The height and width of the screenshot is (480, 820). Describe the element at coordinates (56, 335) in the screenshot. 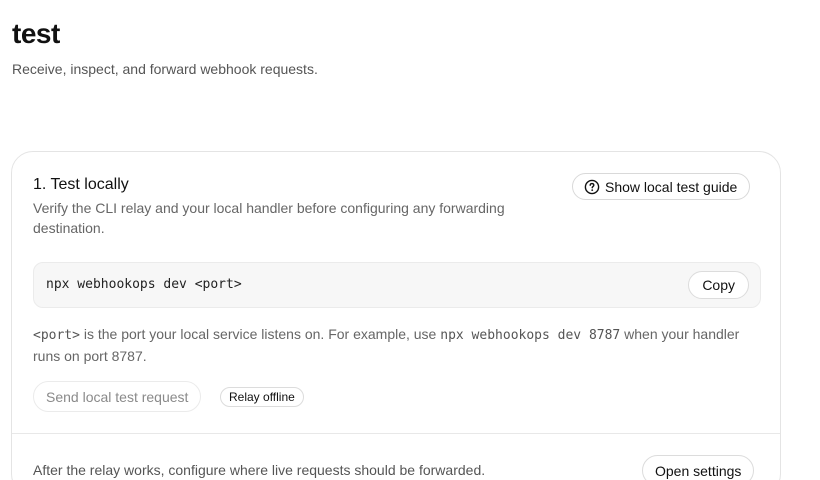

I see `port-placeholder: <port>` at that location.